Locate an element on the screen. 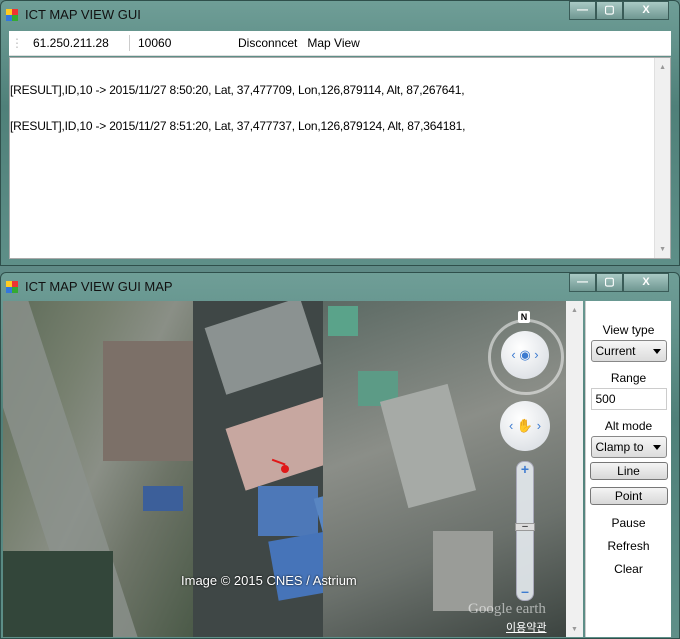 The width and height of the screenshot is (680, 639). line-button: Line is located at coordinates (628, 471).